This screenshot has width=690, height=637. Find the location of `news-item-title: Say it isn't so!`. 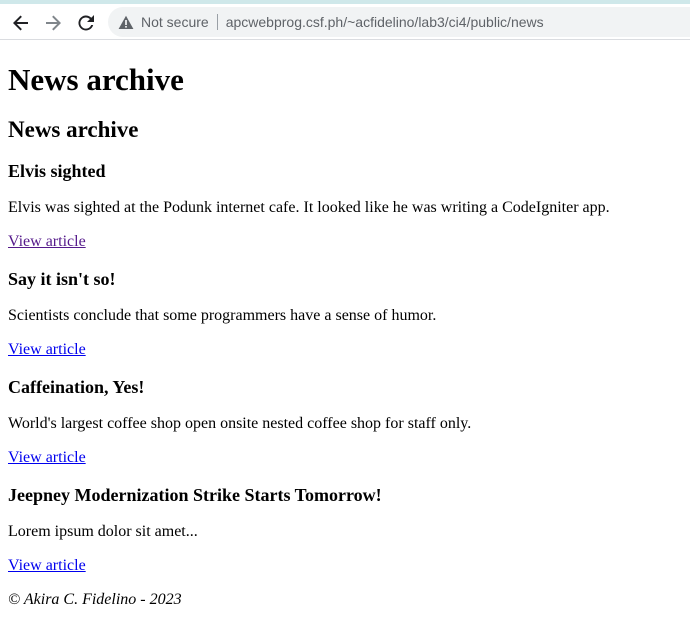

news-item-title: Say it isn't so! is located at coordinates (62, 279).